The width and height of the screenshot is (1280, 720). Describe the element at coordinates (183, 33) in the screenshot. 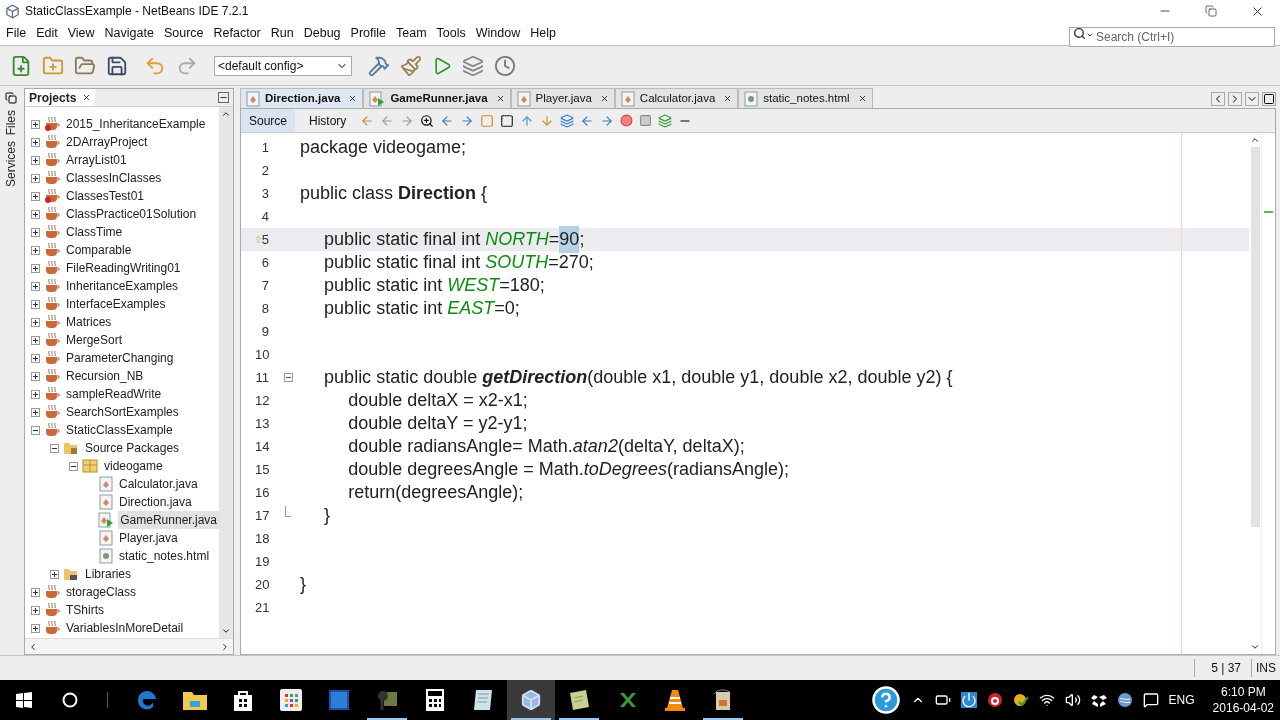

I see `menu-item: Source` at that location.